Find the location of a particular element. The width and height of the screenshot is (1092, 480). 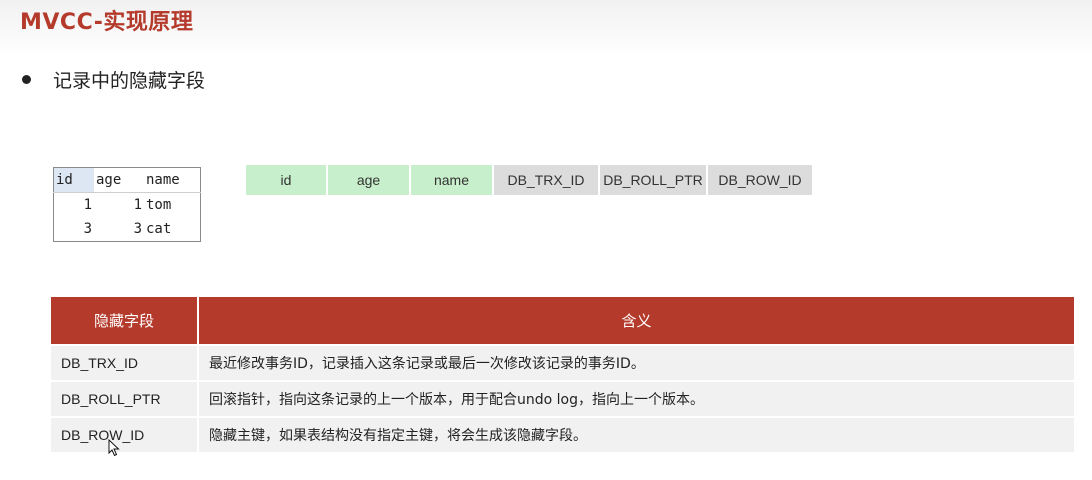

sample-header-name: name is located at coordinates (172, 180).